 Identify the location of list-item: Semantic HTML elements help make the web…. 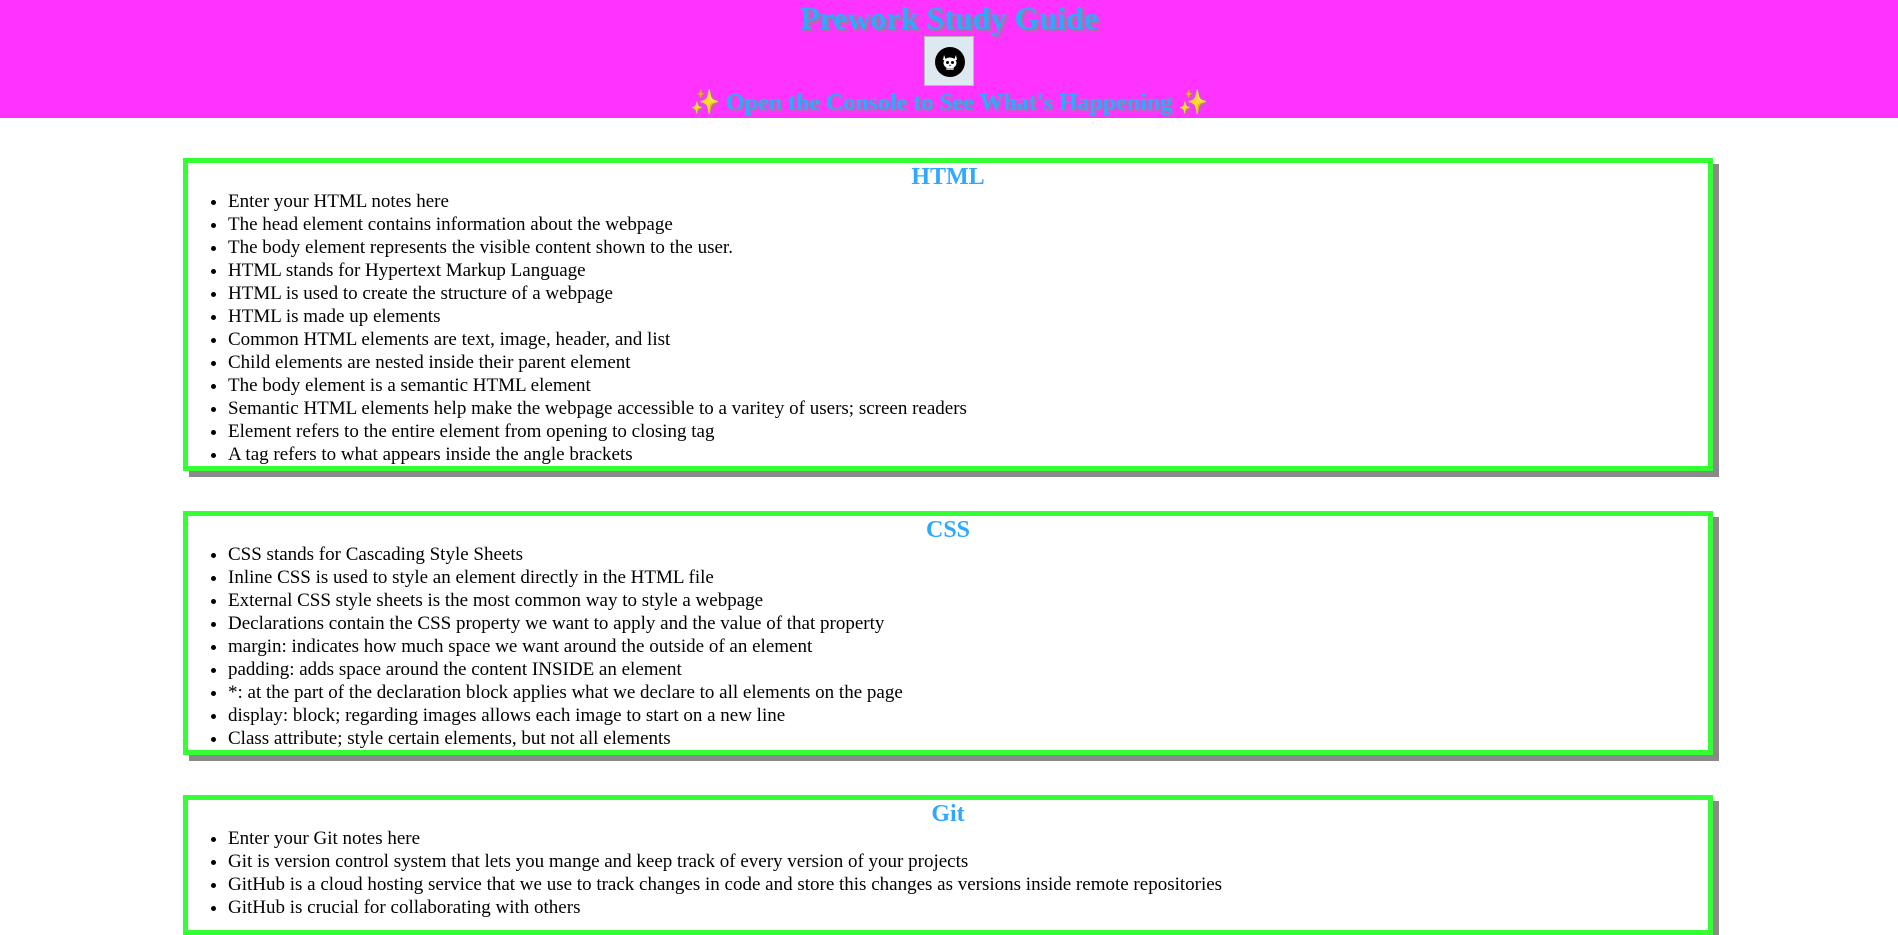
(968, 408).